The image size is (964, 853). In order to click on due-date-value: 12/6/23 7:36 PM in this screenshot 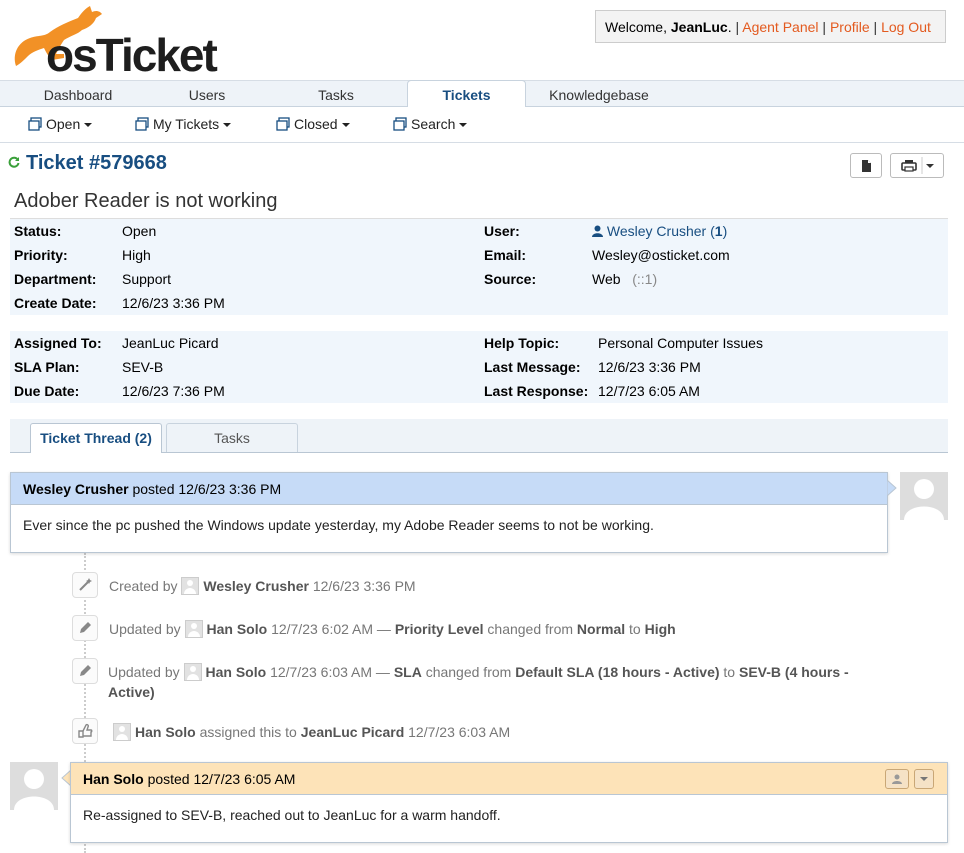, I will do `click(173, 391)`.